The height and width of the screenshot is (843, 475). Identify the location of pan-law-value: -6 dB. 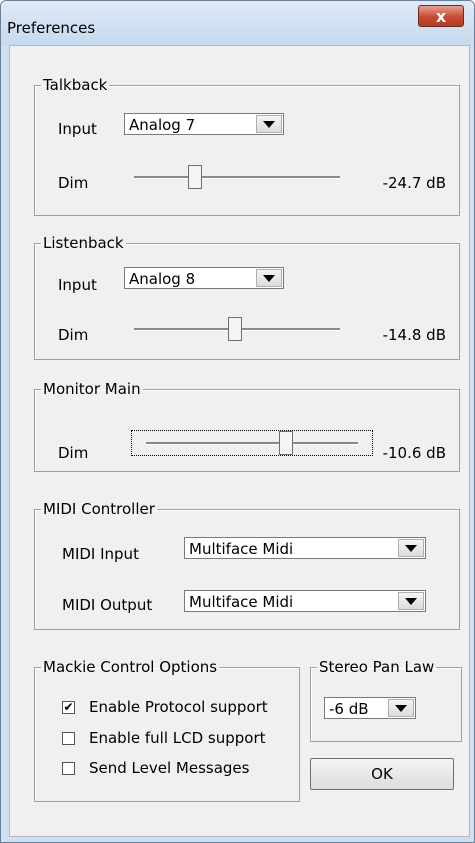
(349, 709).